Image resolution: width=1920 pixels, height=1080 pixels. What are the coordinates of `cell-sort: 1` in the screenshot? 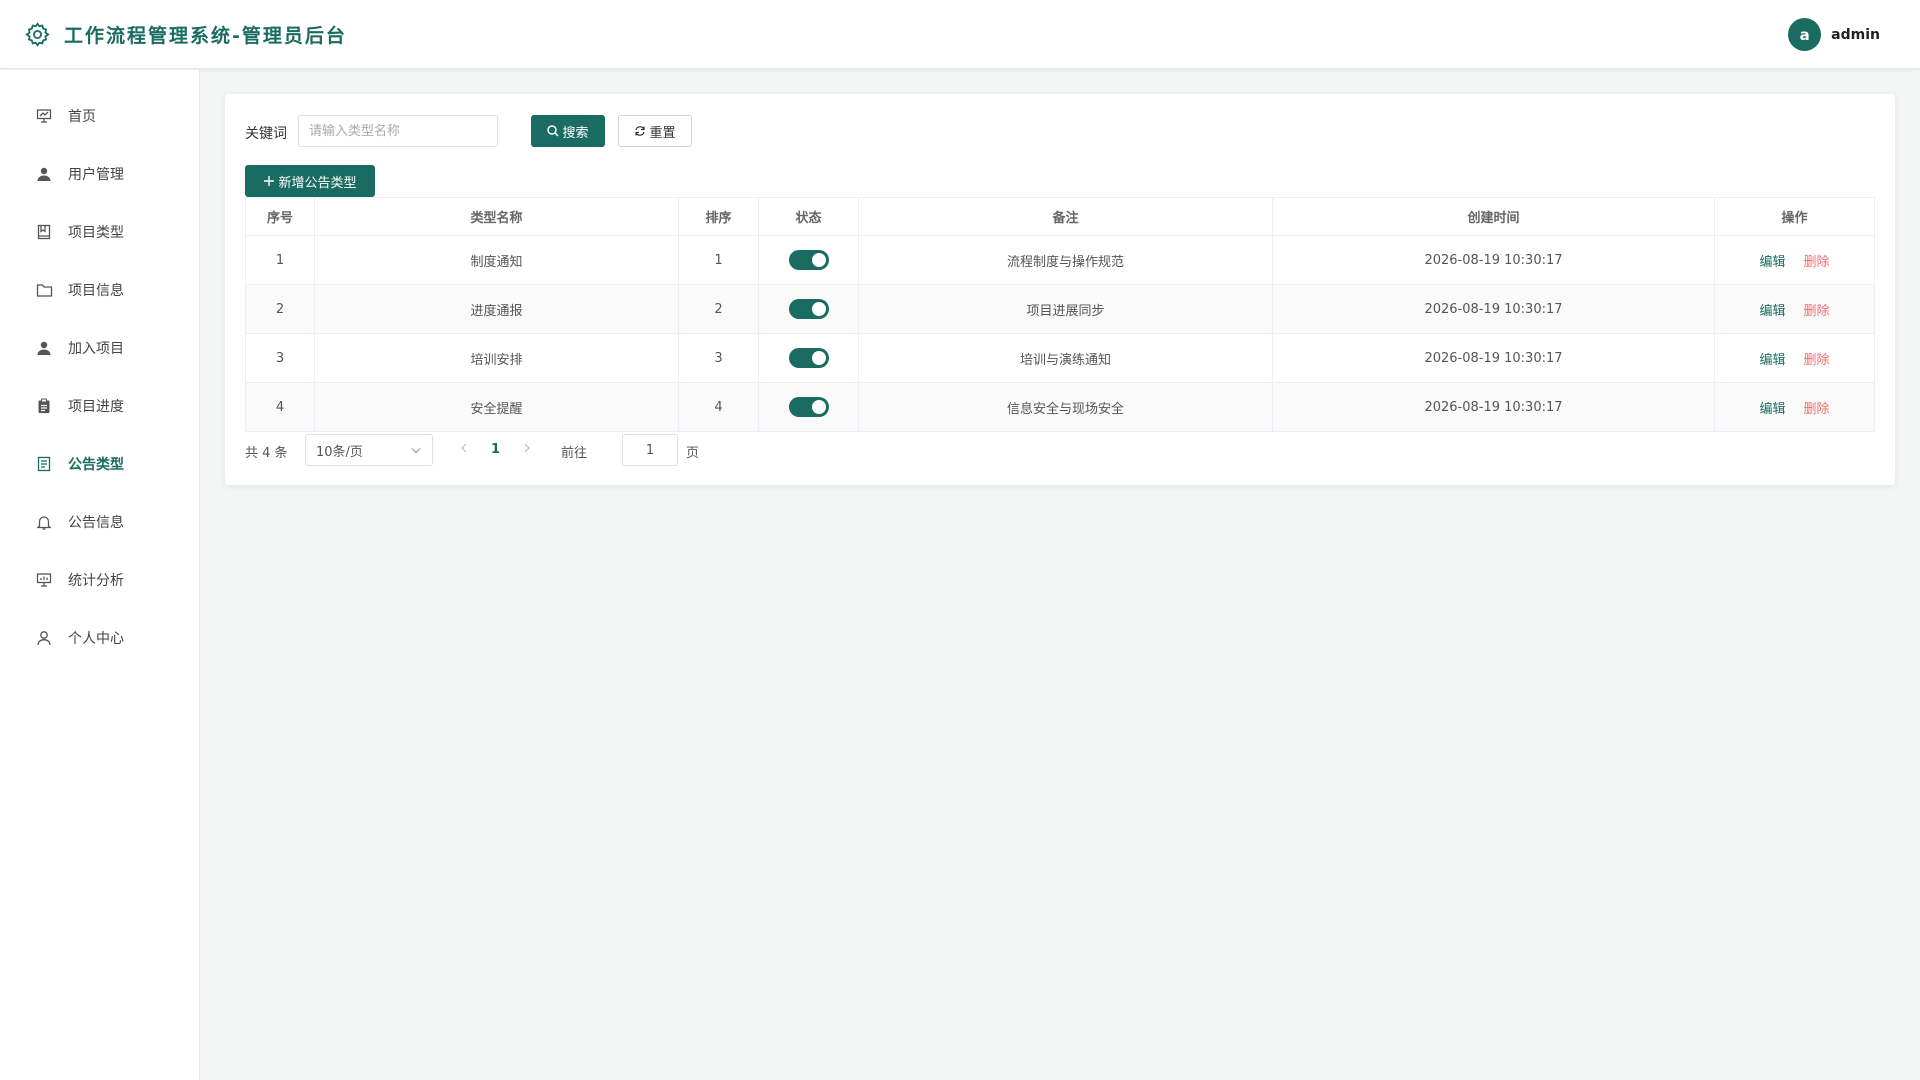 It's located at (719, 260).